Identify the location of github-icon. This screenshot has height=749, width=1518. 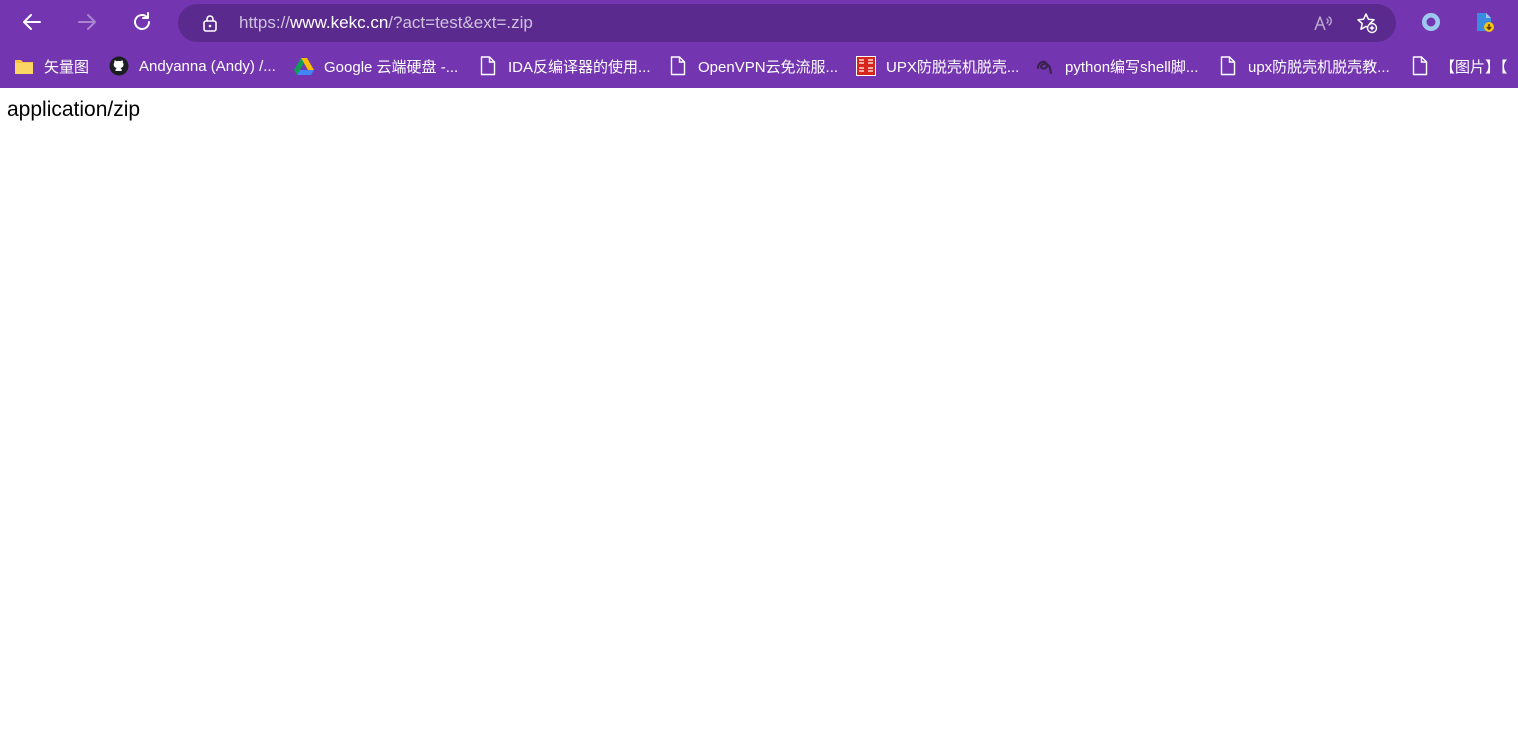
(119, 66).